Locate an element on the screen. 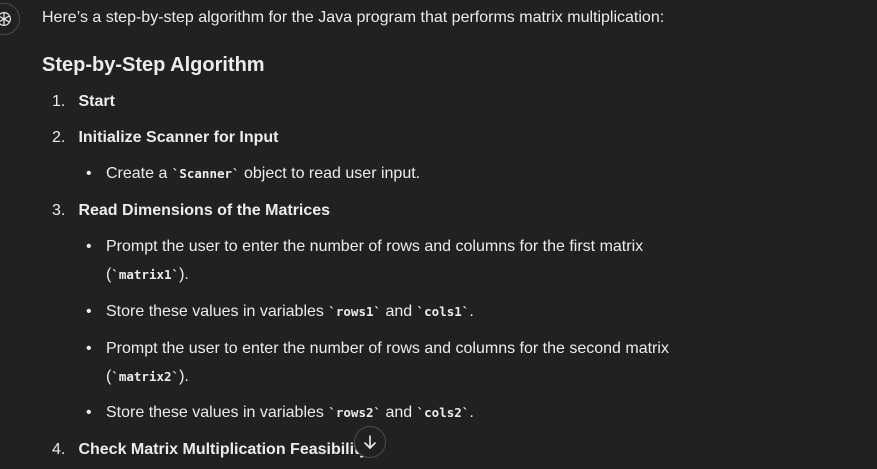 Image resolution: width=877 pixels, height=469 pixels. assistant-avatar is located at coordinates (10, 19).